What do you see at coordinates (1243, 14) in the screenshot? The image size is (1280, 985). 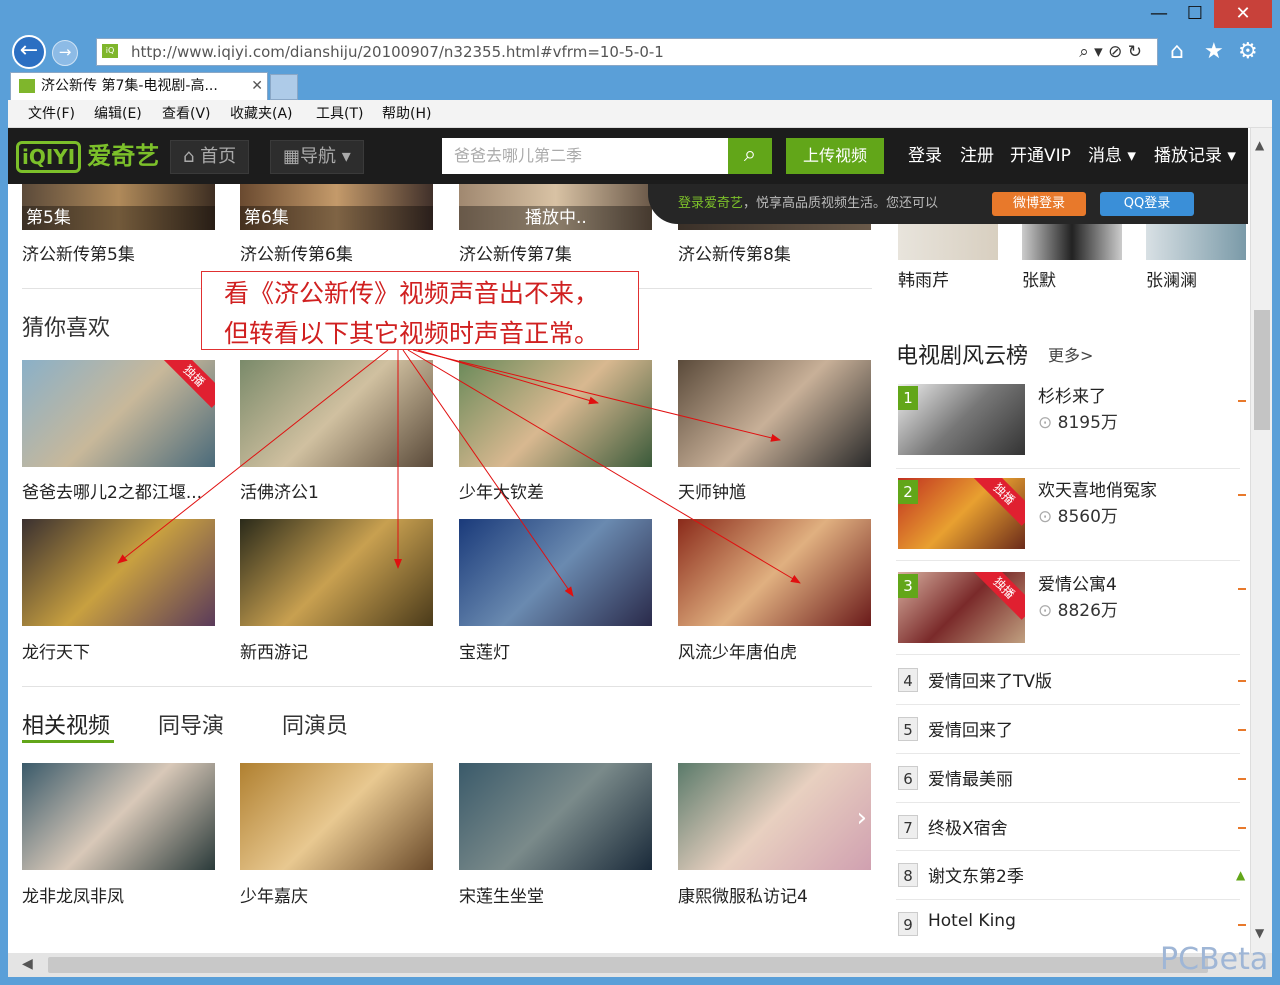 I see `close-window-button: ✕` at bounding box center [1243, 14].